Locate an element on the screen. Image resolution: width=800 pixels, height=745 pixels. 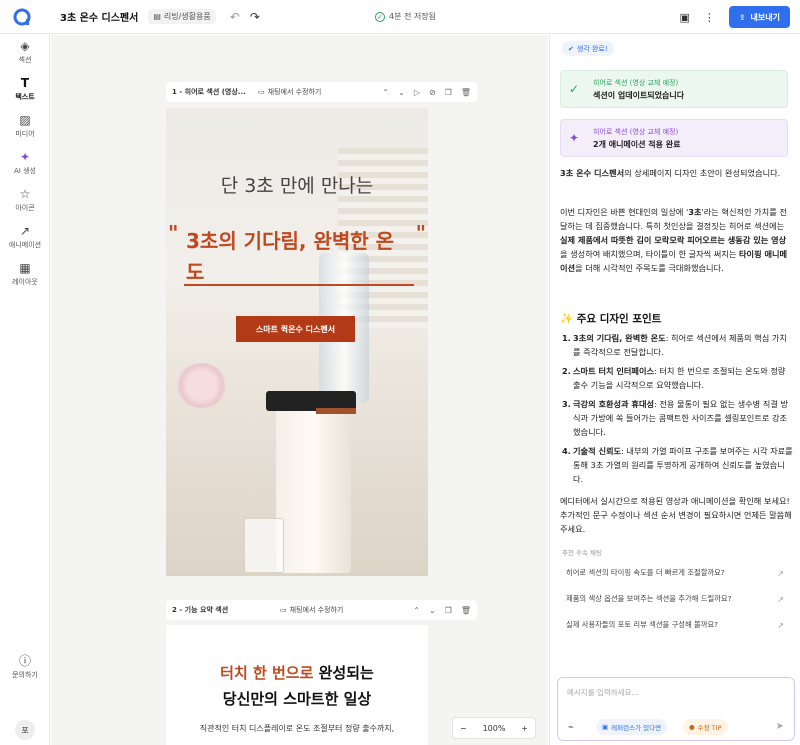
sidebar-item-label: 아이콘 is located at coordinates (25, 208).